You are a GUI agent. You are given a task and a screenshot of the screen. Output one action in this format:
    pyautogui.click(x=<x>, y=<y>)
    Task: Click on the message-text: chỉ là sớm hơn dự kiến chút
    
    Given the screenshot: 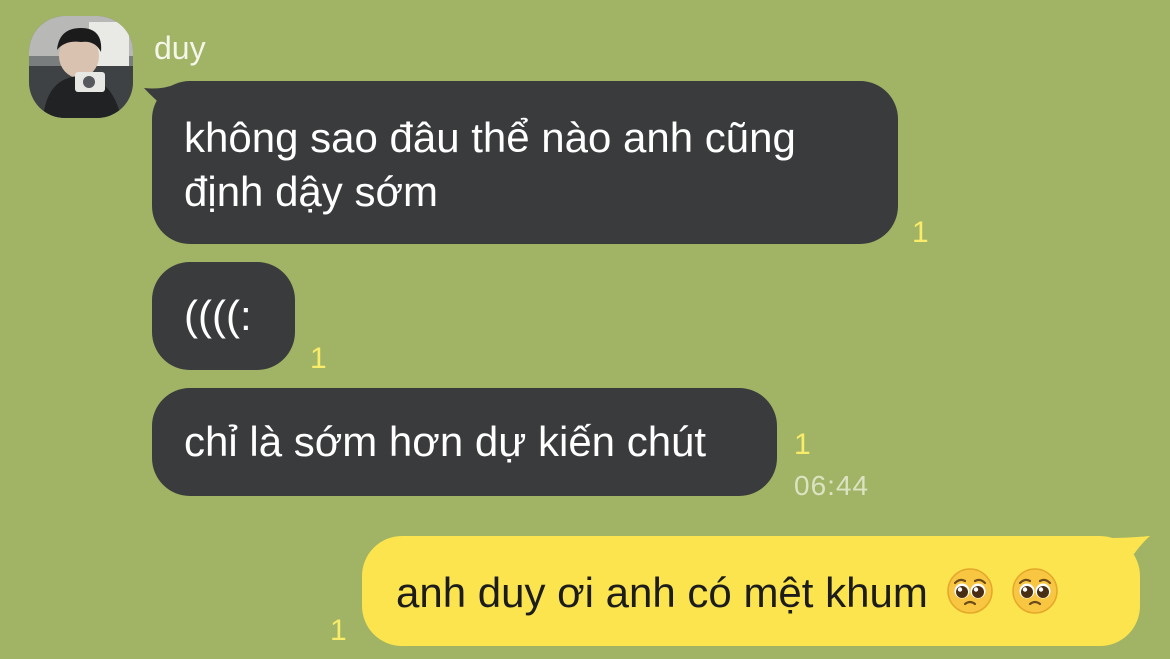 What is the action you would take?
    pyautogui.click(x=445, y=441)
    